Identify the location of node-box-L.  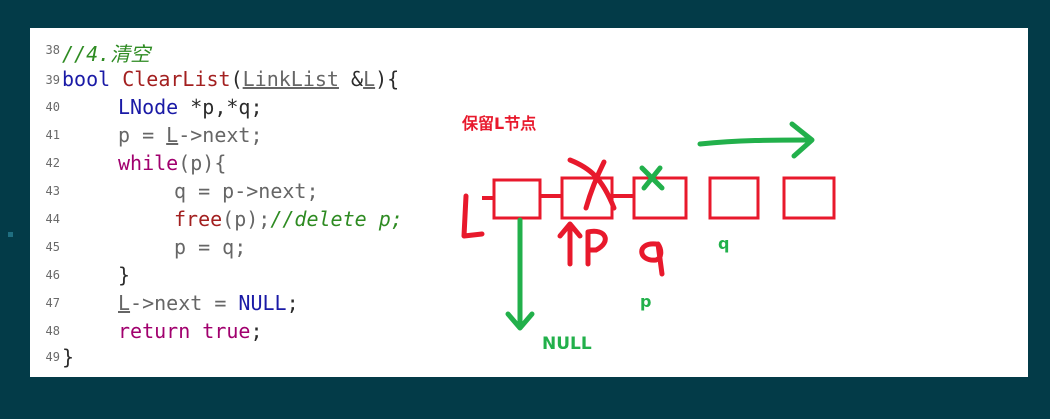
(517, 199).